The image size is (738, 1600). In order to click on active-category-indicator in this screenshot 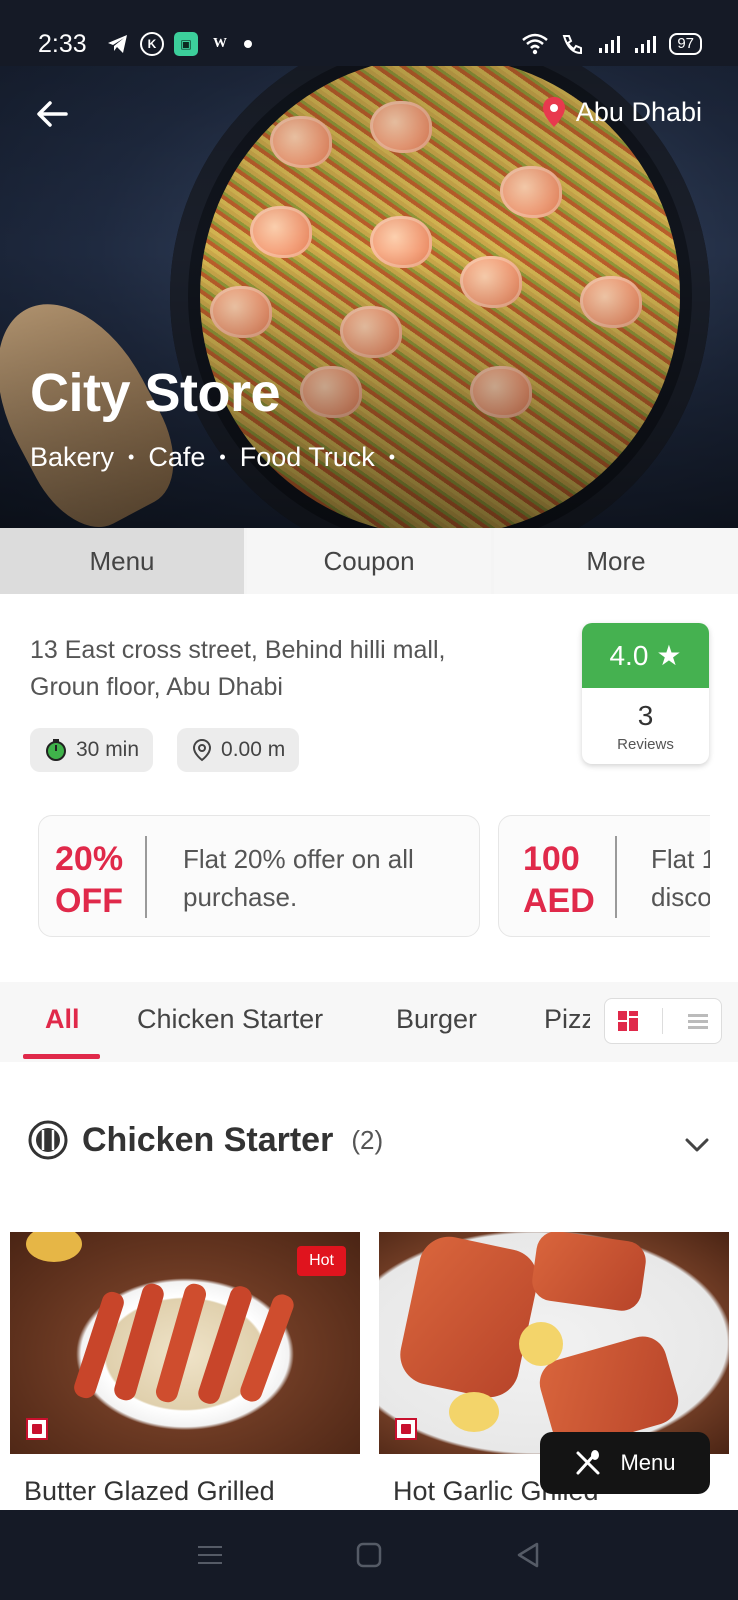, I will do `click(61, 1056)`.